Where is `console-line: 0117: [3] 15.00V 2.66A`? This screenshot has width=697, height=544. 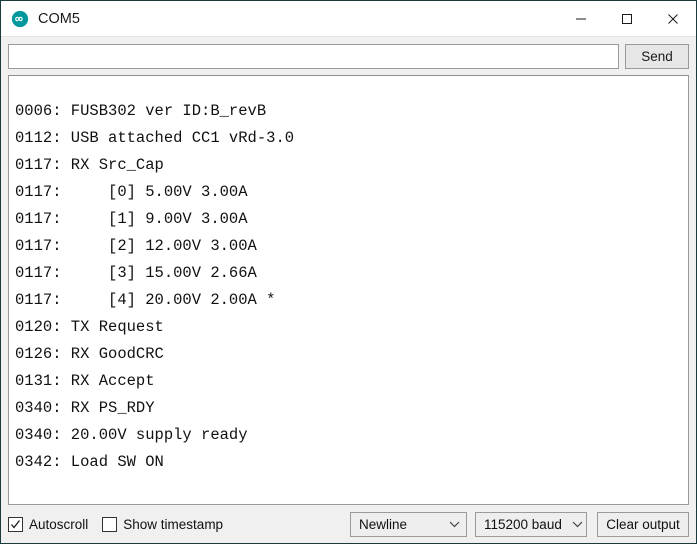 console-line: 0117: [3] 15.00V 2.66A is located at coordinates (136, 273).